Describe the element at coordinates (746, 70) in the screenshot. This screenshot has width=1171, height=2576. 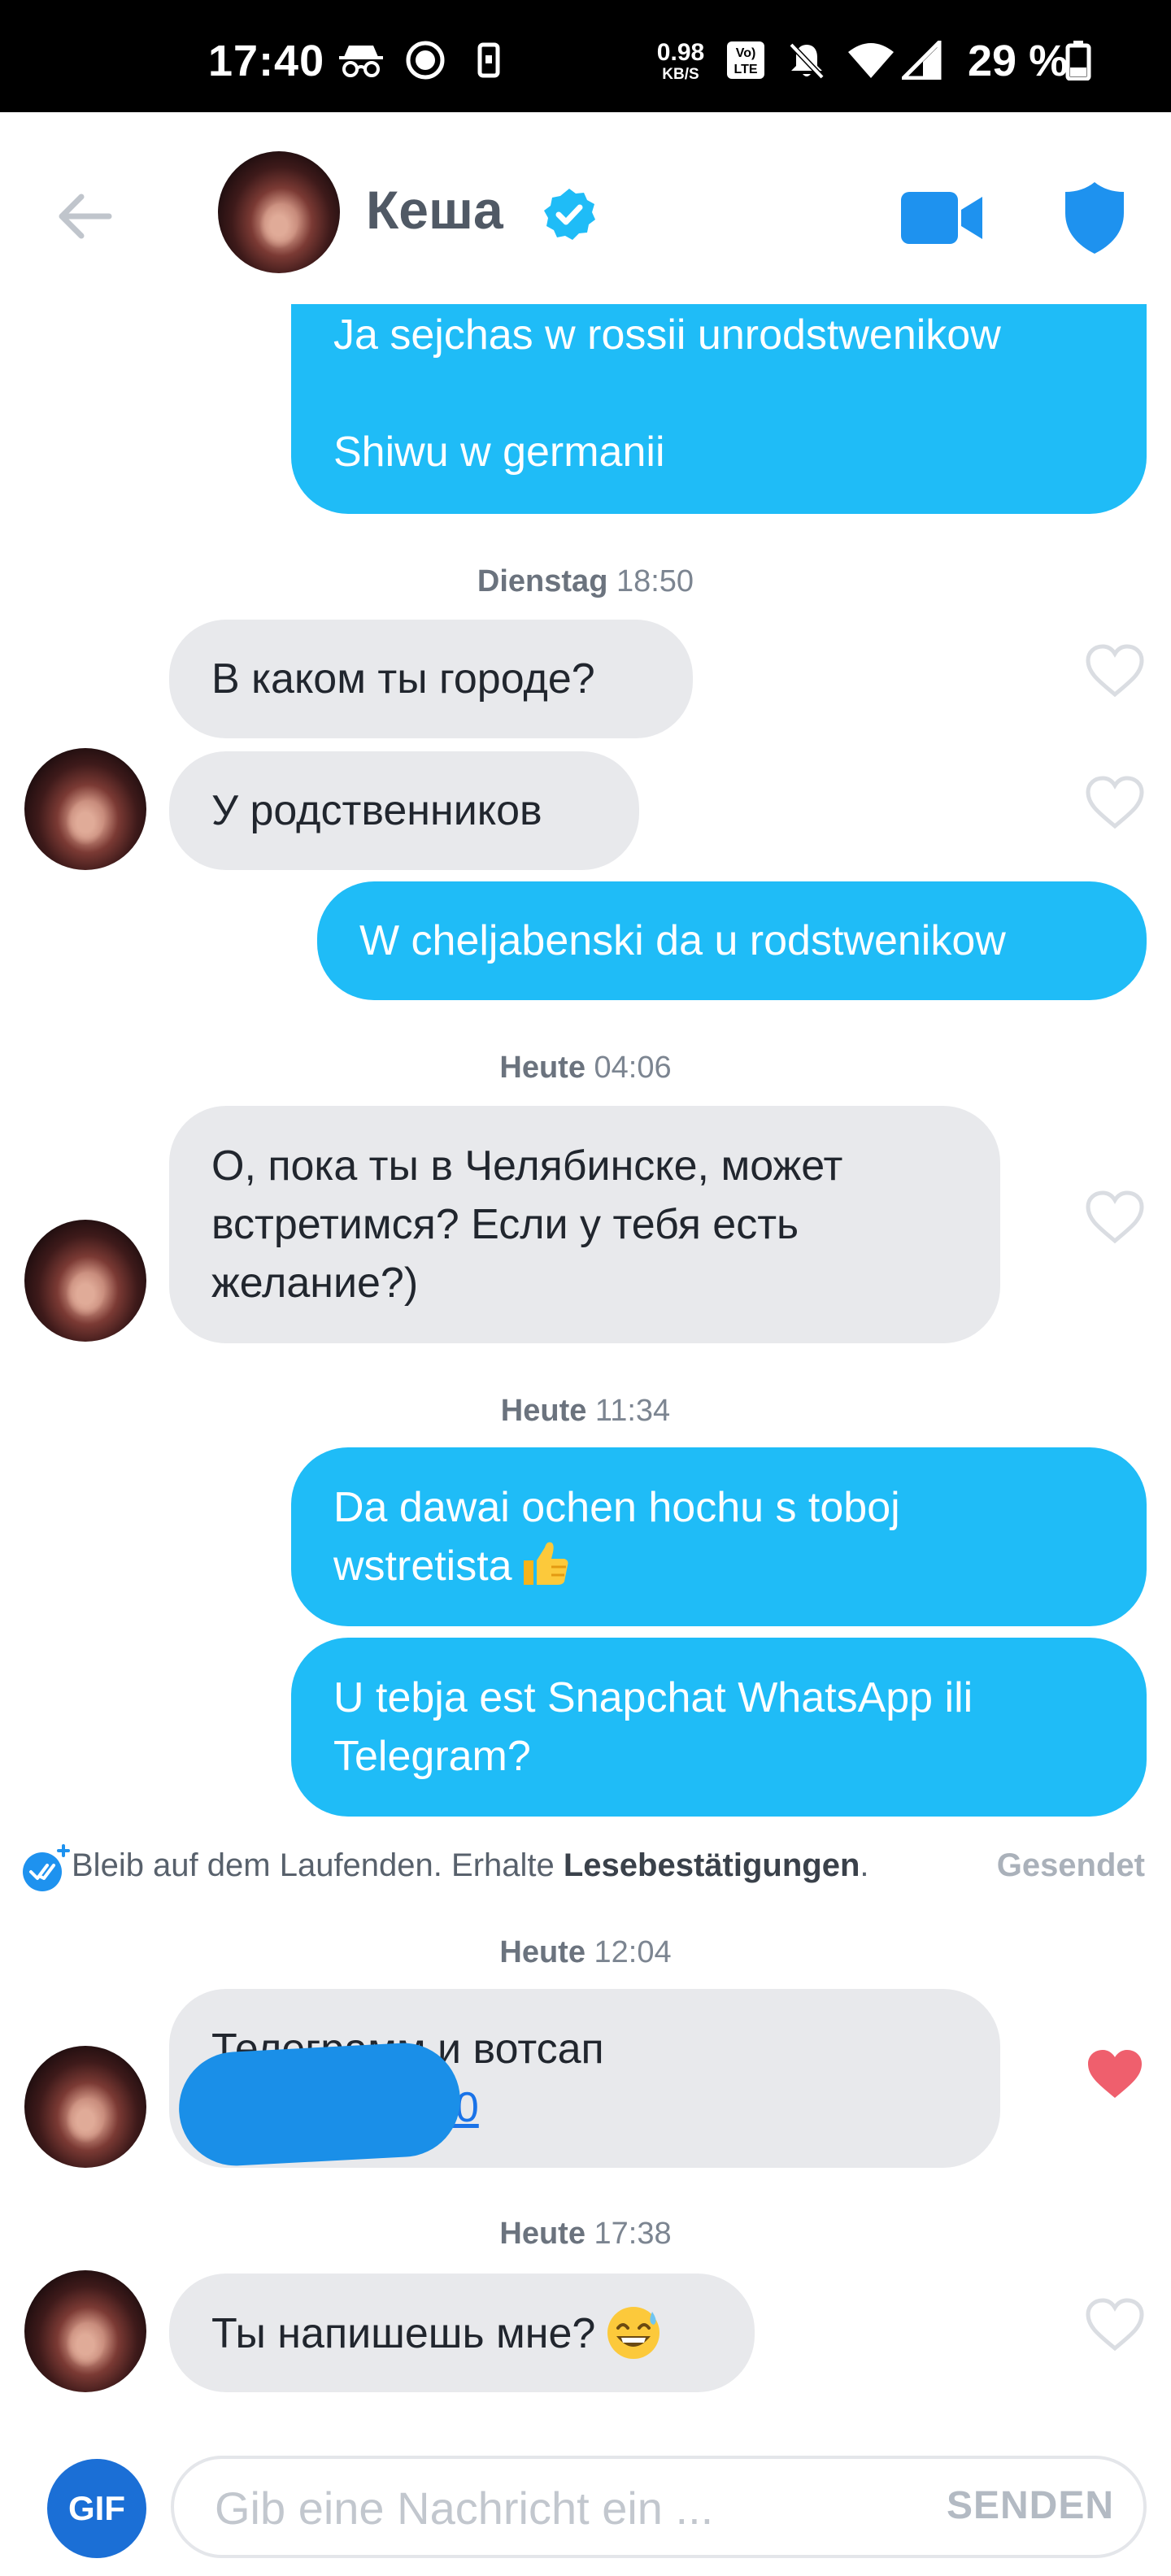
I see `svg-text: LTE` at that location.